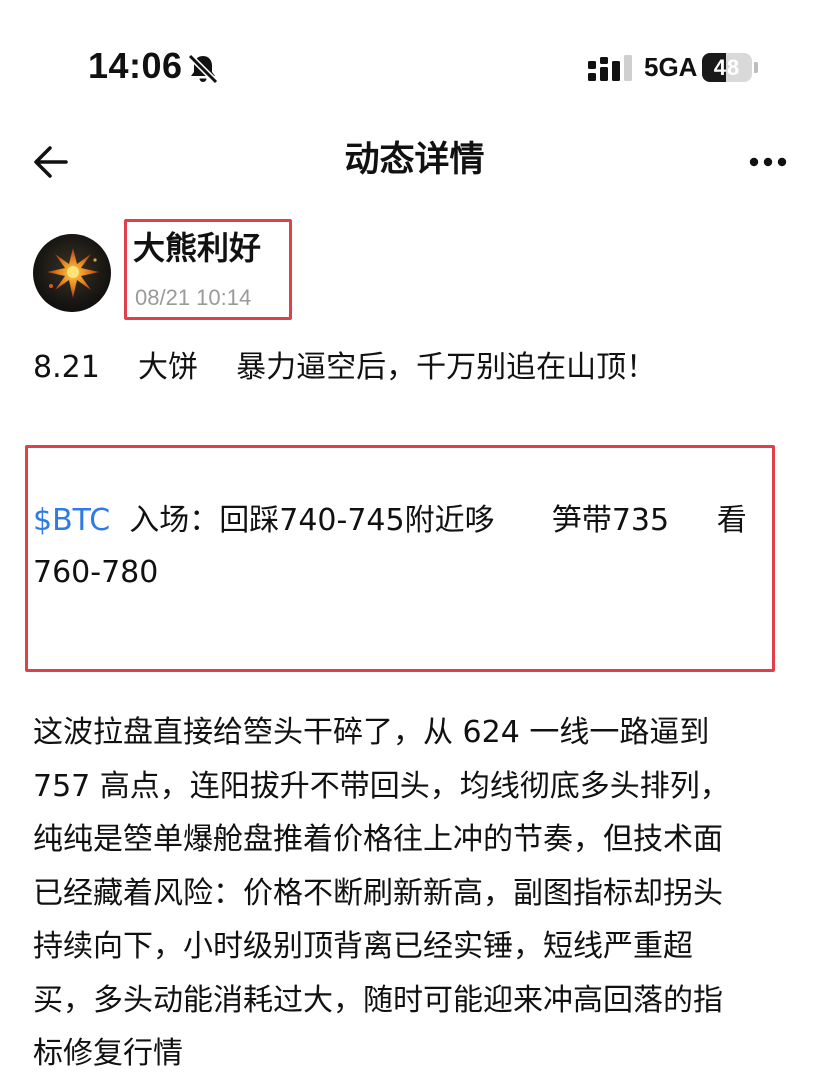  Describe the element at coordinates (371, 732) in the screenshot. I see `body-line: 这波拉盘直接给箜头干碎了，从 624 一线一路逼到` at that location.